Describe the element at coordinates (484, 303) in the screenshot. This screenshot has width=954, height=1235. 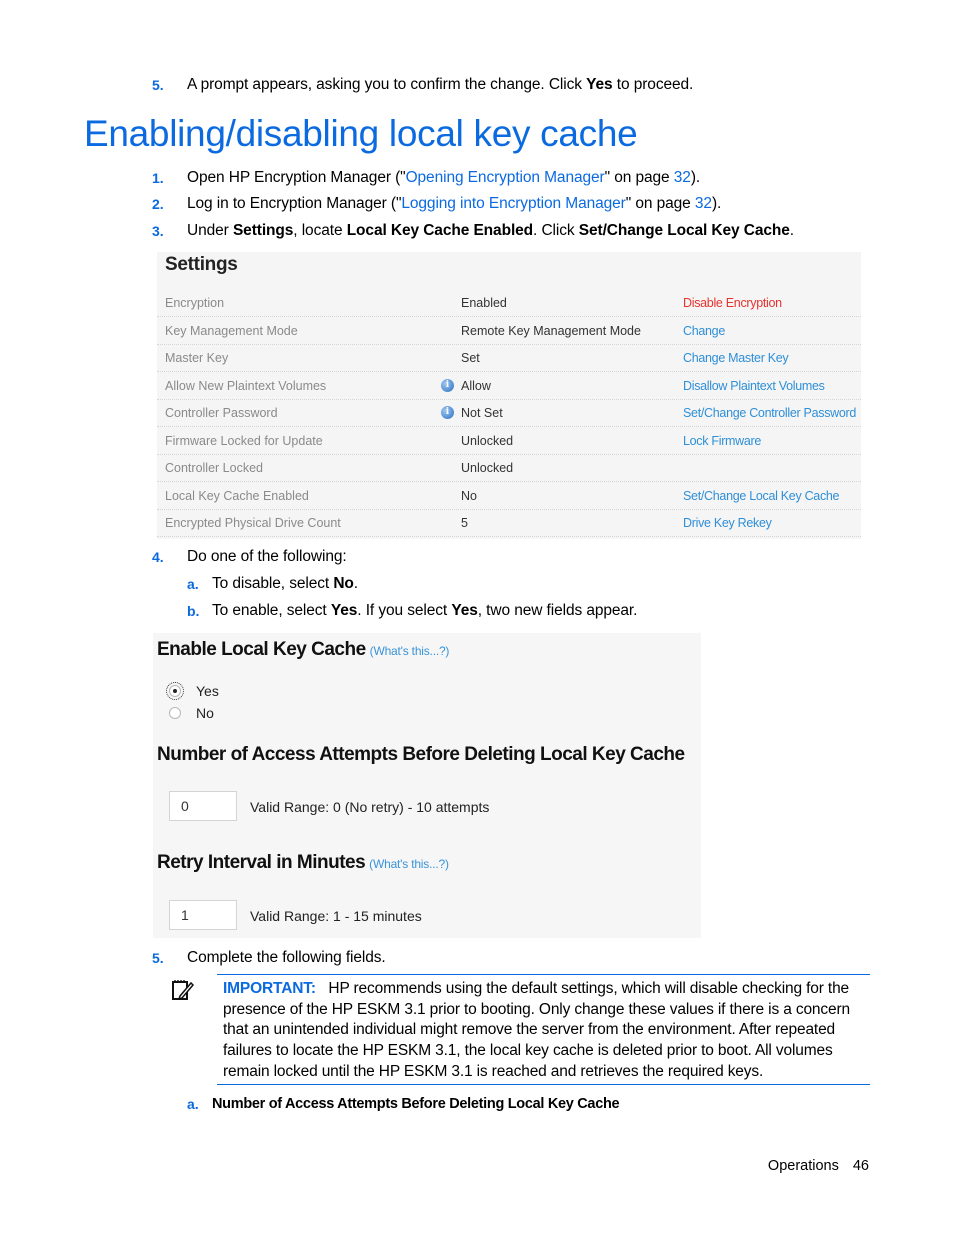
I see `setting-value: Enabled` at that location.